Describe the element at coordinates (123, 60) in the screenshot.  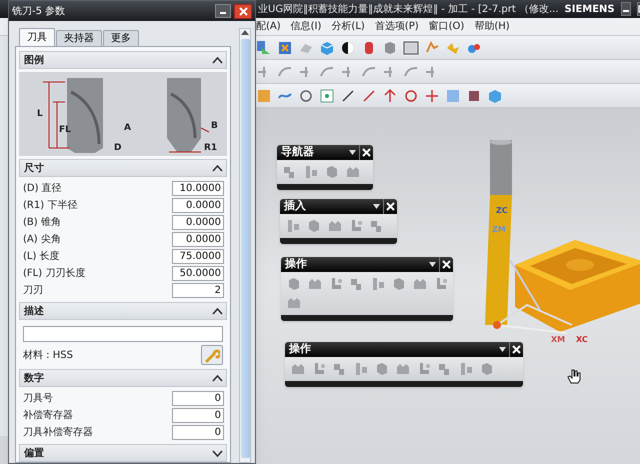
I see `section-header: 图例` at that location.